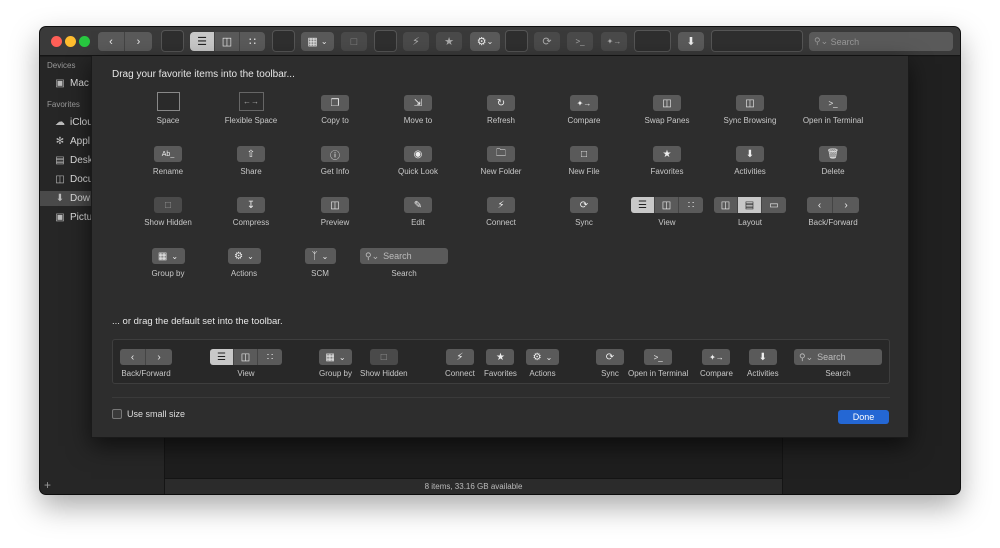 Image resolution: width=1000 pixels, height=548 pixels. I want to click on compress-icon: ↧, so click(251, 205).